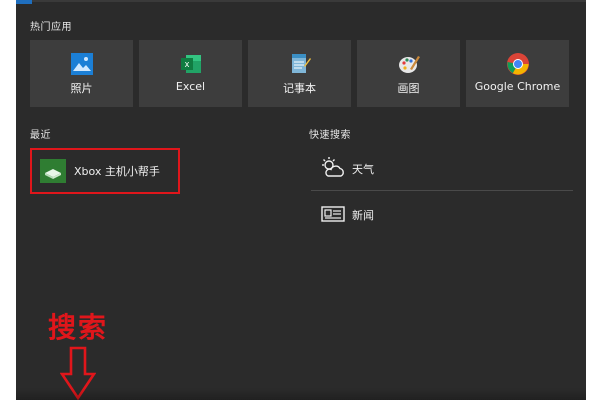 This screenshot has height=400, width=600. What do you see at coordinates (190, 86) in the screenshot?
I see `app-tile-label: Excel` at bounding box center [190, 86].